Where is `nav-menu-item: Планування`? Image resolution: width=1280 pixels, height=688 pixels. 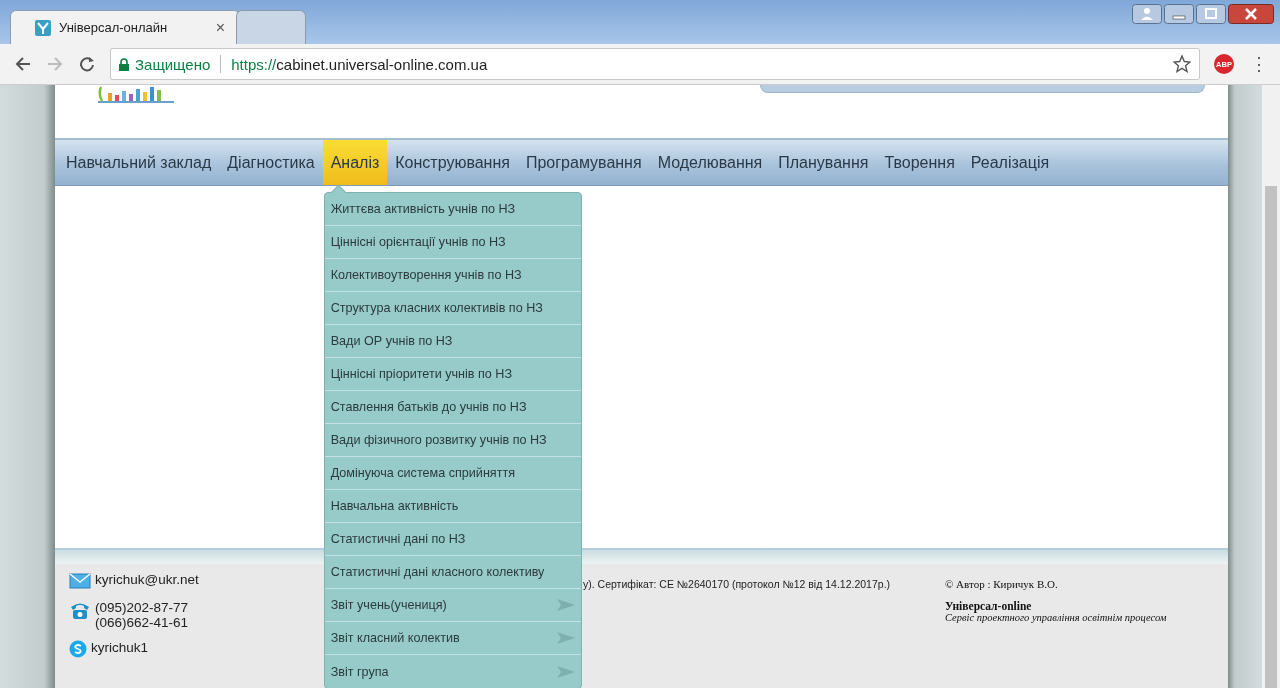 nav-menu-item: Планування is located at coordinates (823, 162).